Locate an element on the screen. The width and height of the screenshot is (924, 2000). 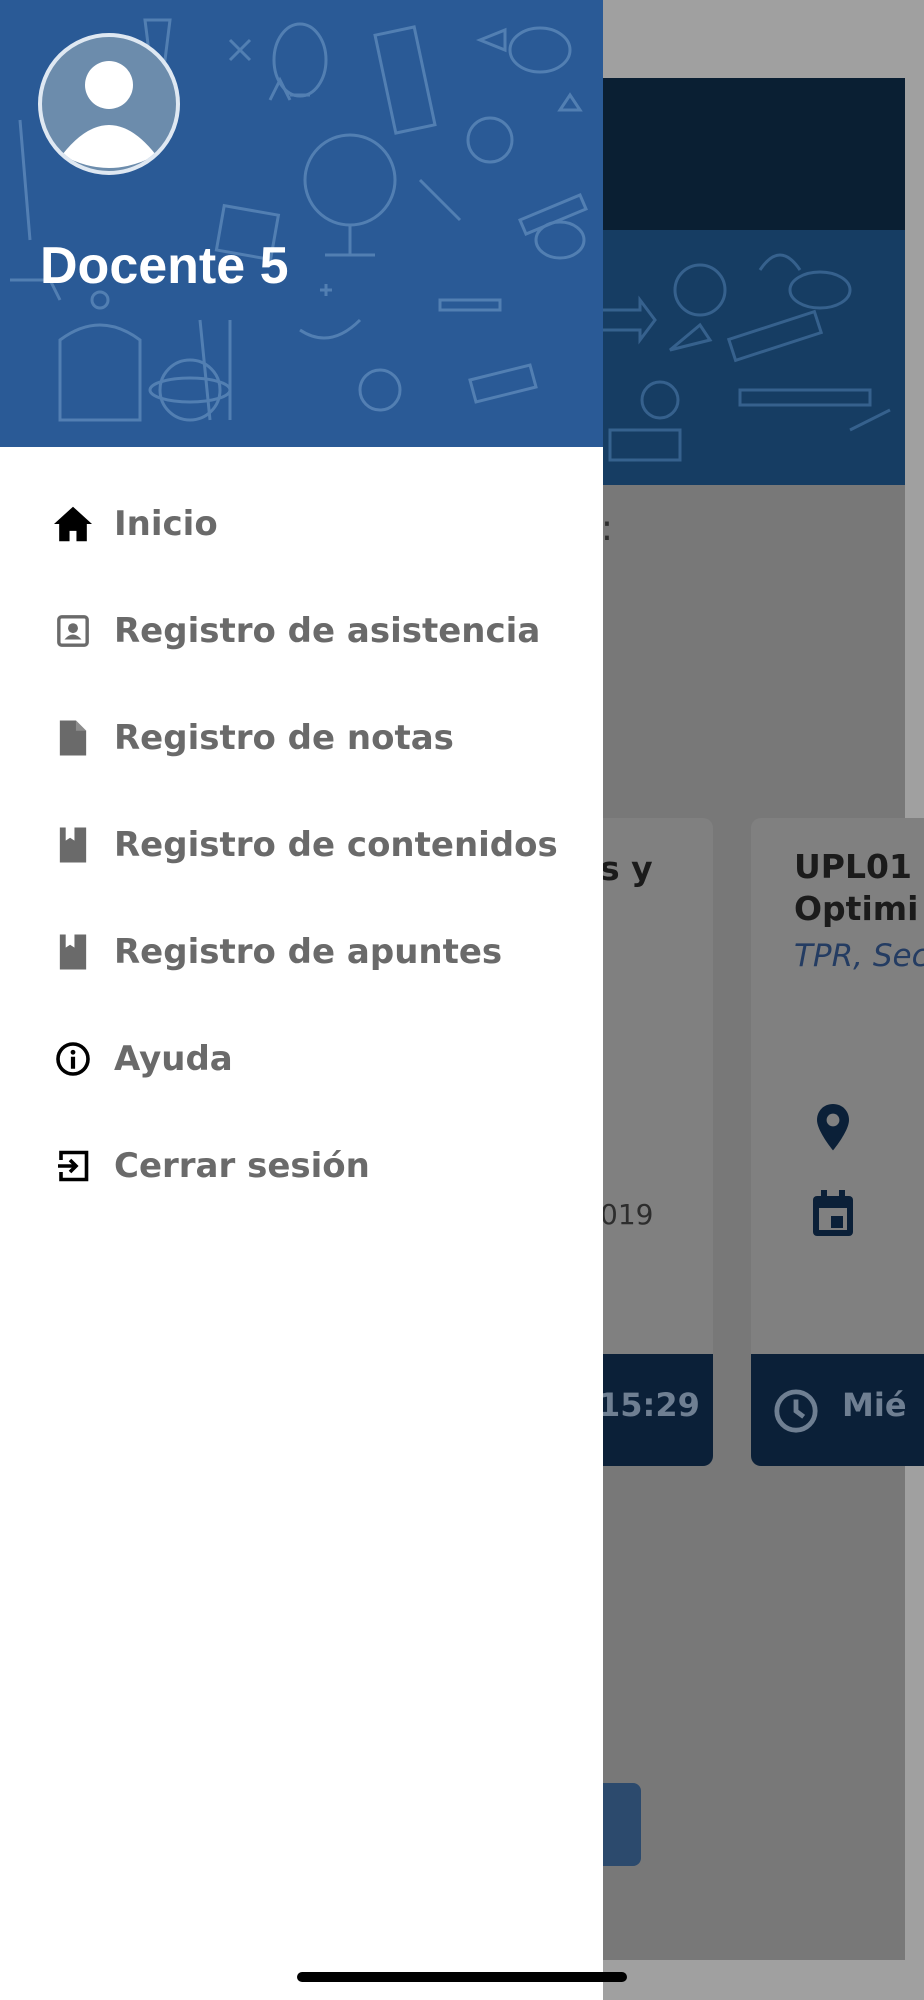
drawer-header: Docente 5 is located at coordinates (301, 223).